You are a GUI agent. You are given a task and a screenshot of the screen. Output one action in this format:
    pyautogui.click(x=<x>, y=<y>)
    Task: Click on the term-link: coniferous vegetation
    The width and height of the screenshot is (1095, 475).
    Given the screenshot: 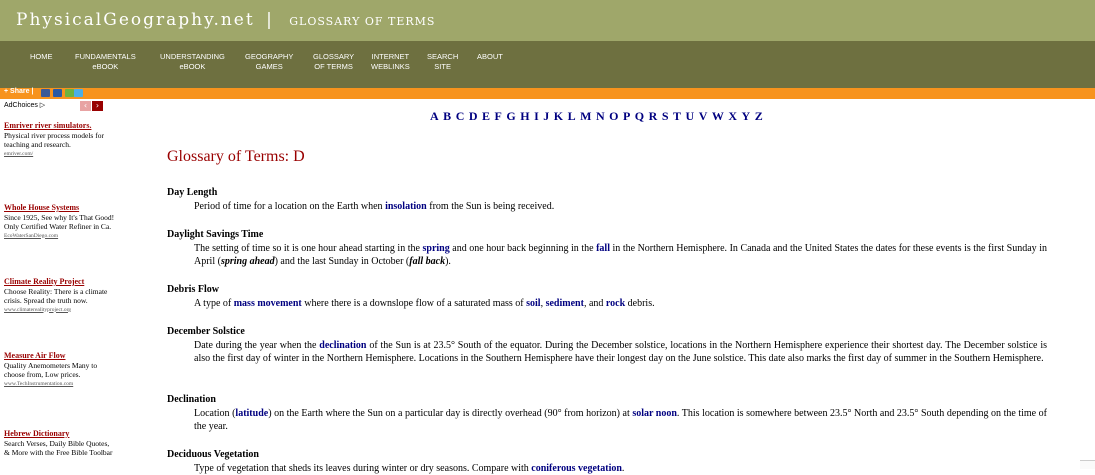 What is the action you would take?
    pyautogui.click(x=576, y=468)
    